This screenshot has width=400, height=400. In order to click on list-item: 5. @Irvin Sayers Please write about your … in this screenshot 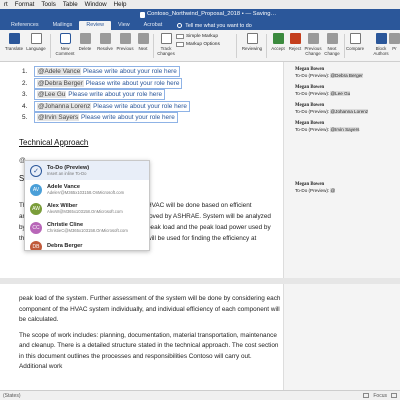, I will do `click(106, 118)`.